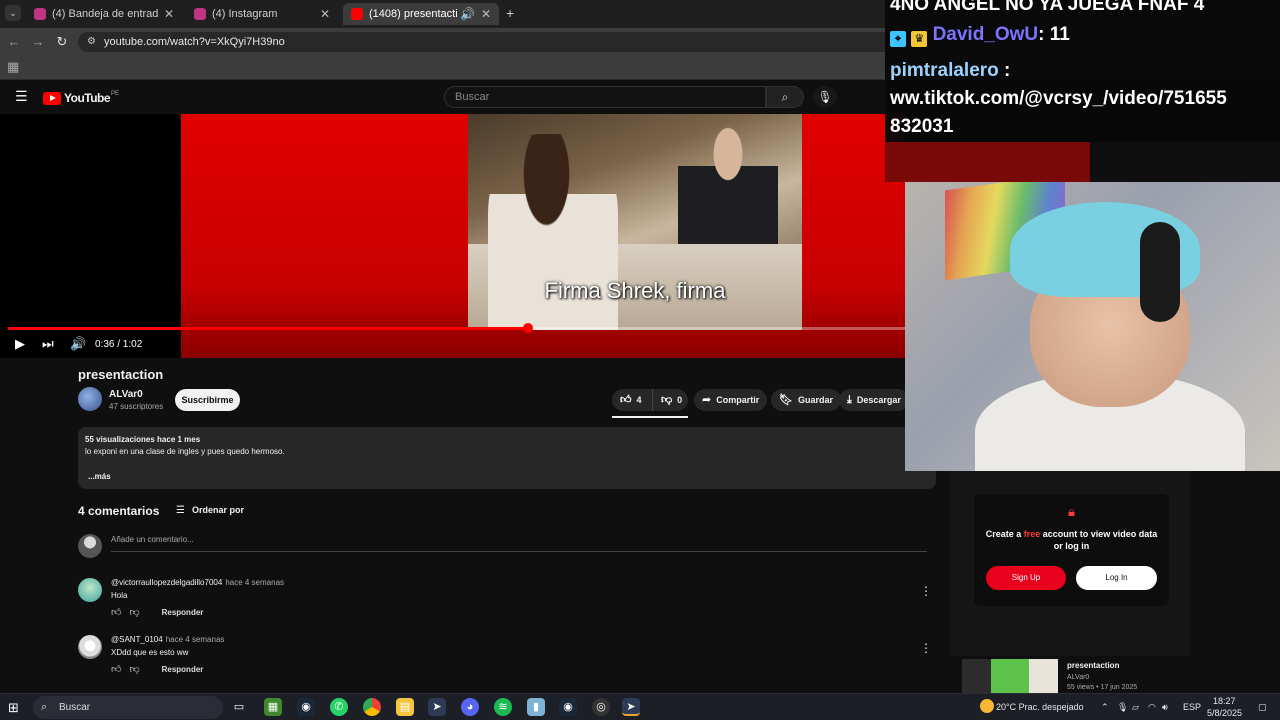 Image resolution: width=1280 pixels, height=720 pixels. What do you see at coordinates (62, 42) in the screenshot?
I see `reload-icon: ↻` at bounding box center [62, 42].